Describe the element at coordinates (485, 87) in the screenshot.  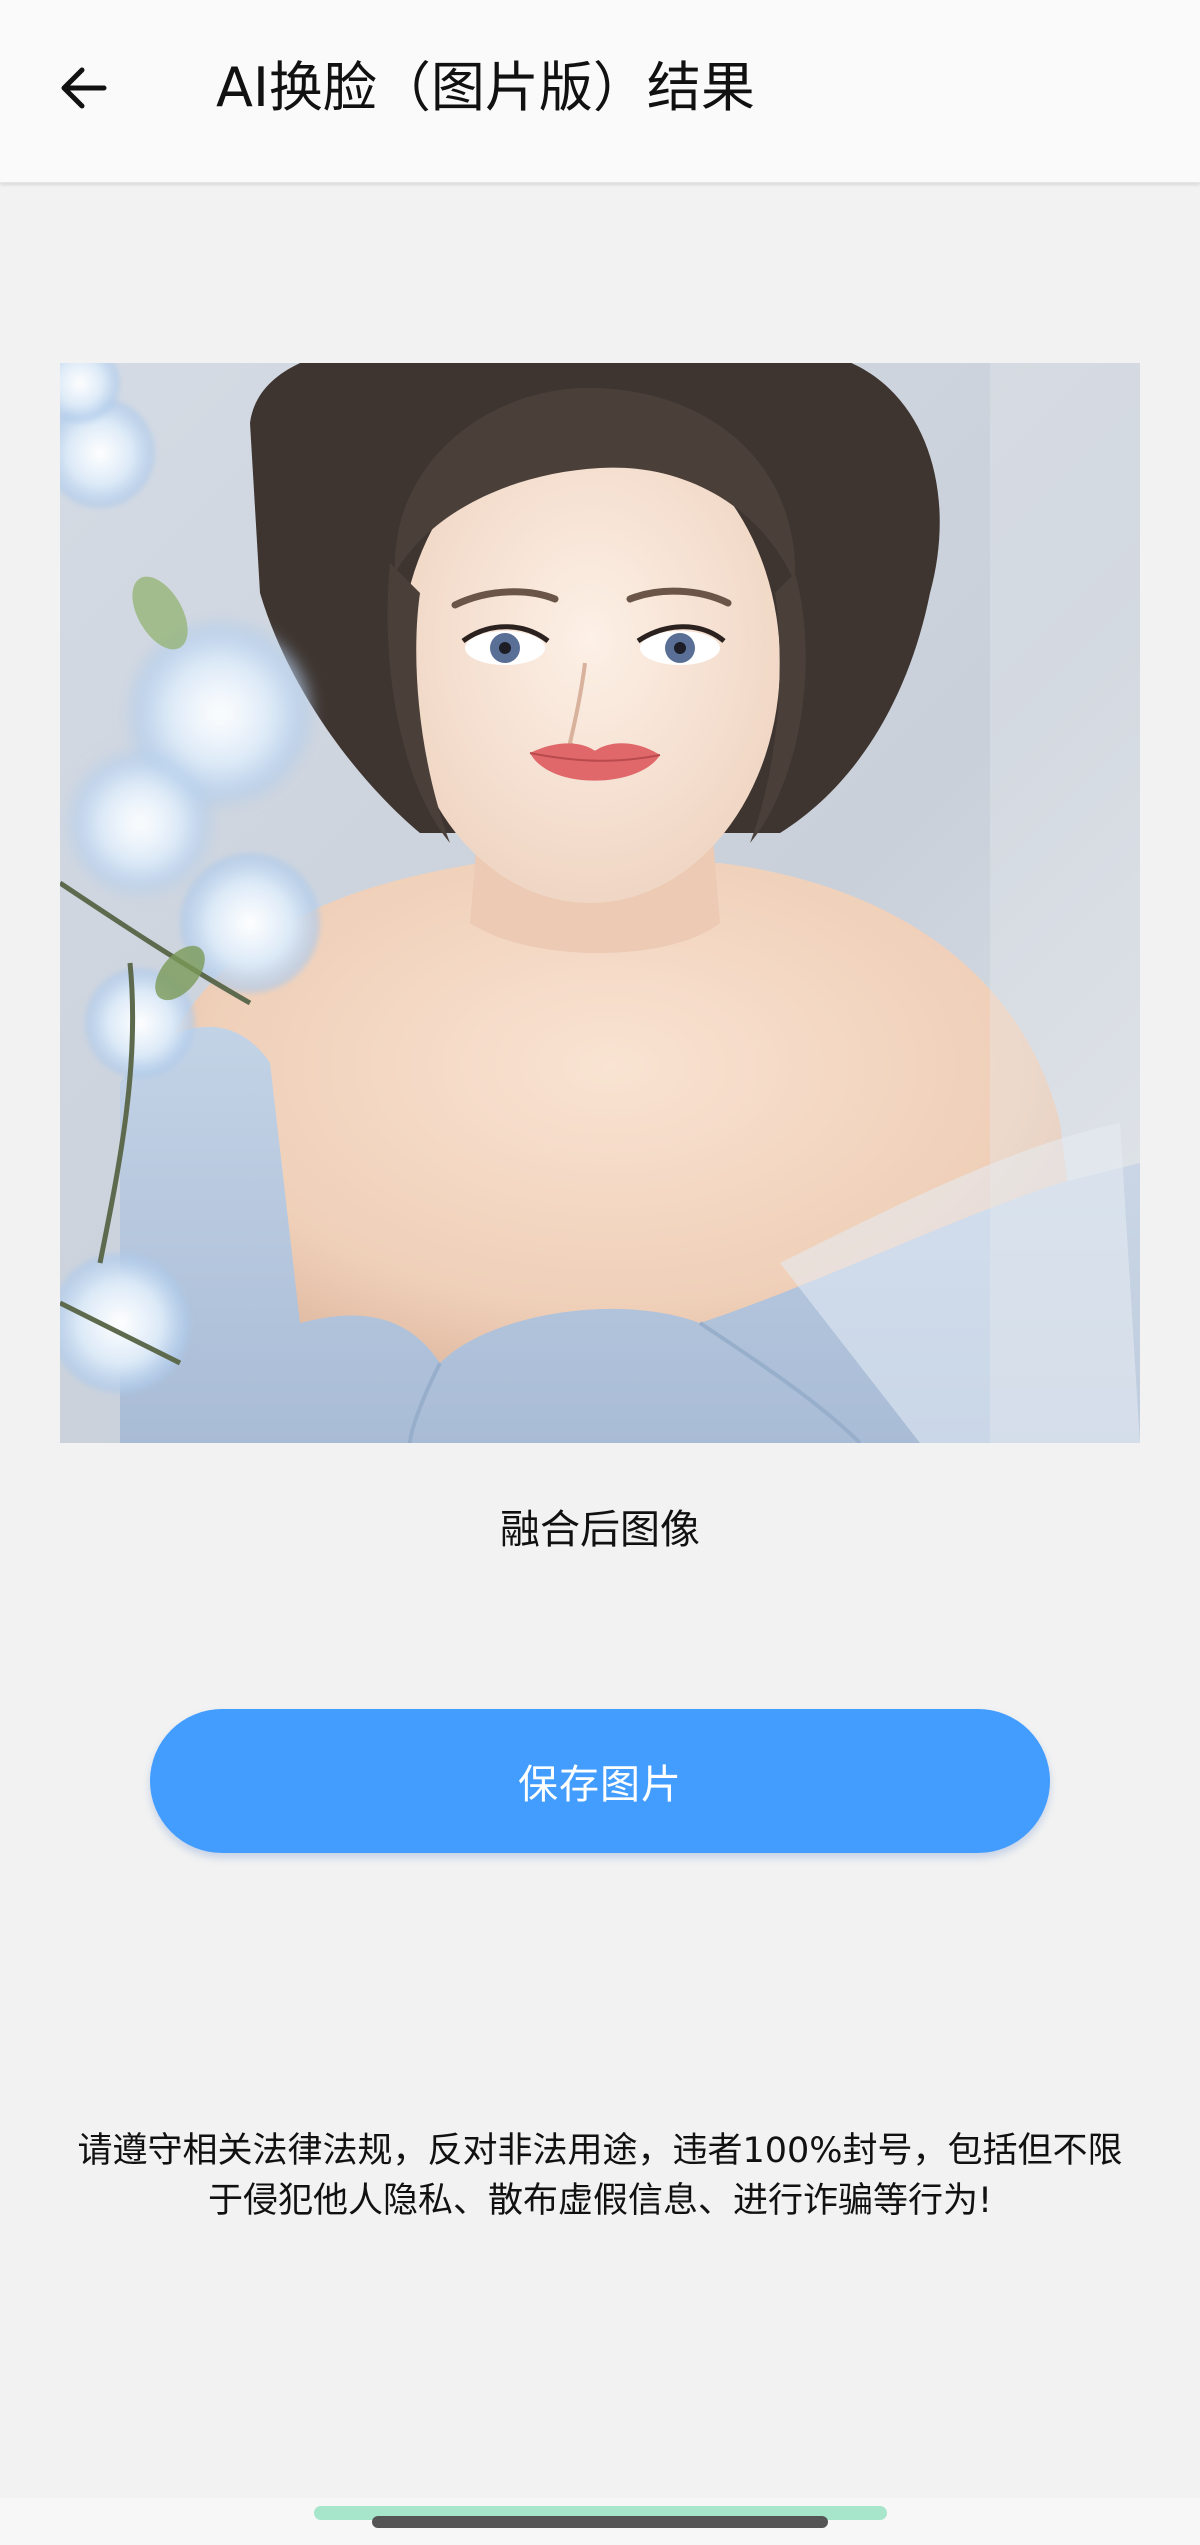
I see `page-title: AI换脸（图片版）结果` at that location.